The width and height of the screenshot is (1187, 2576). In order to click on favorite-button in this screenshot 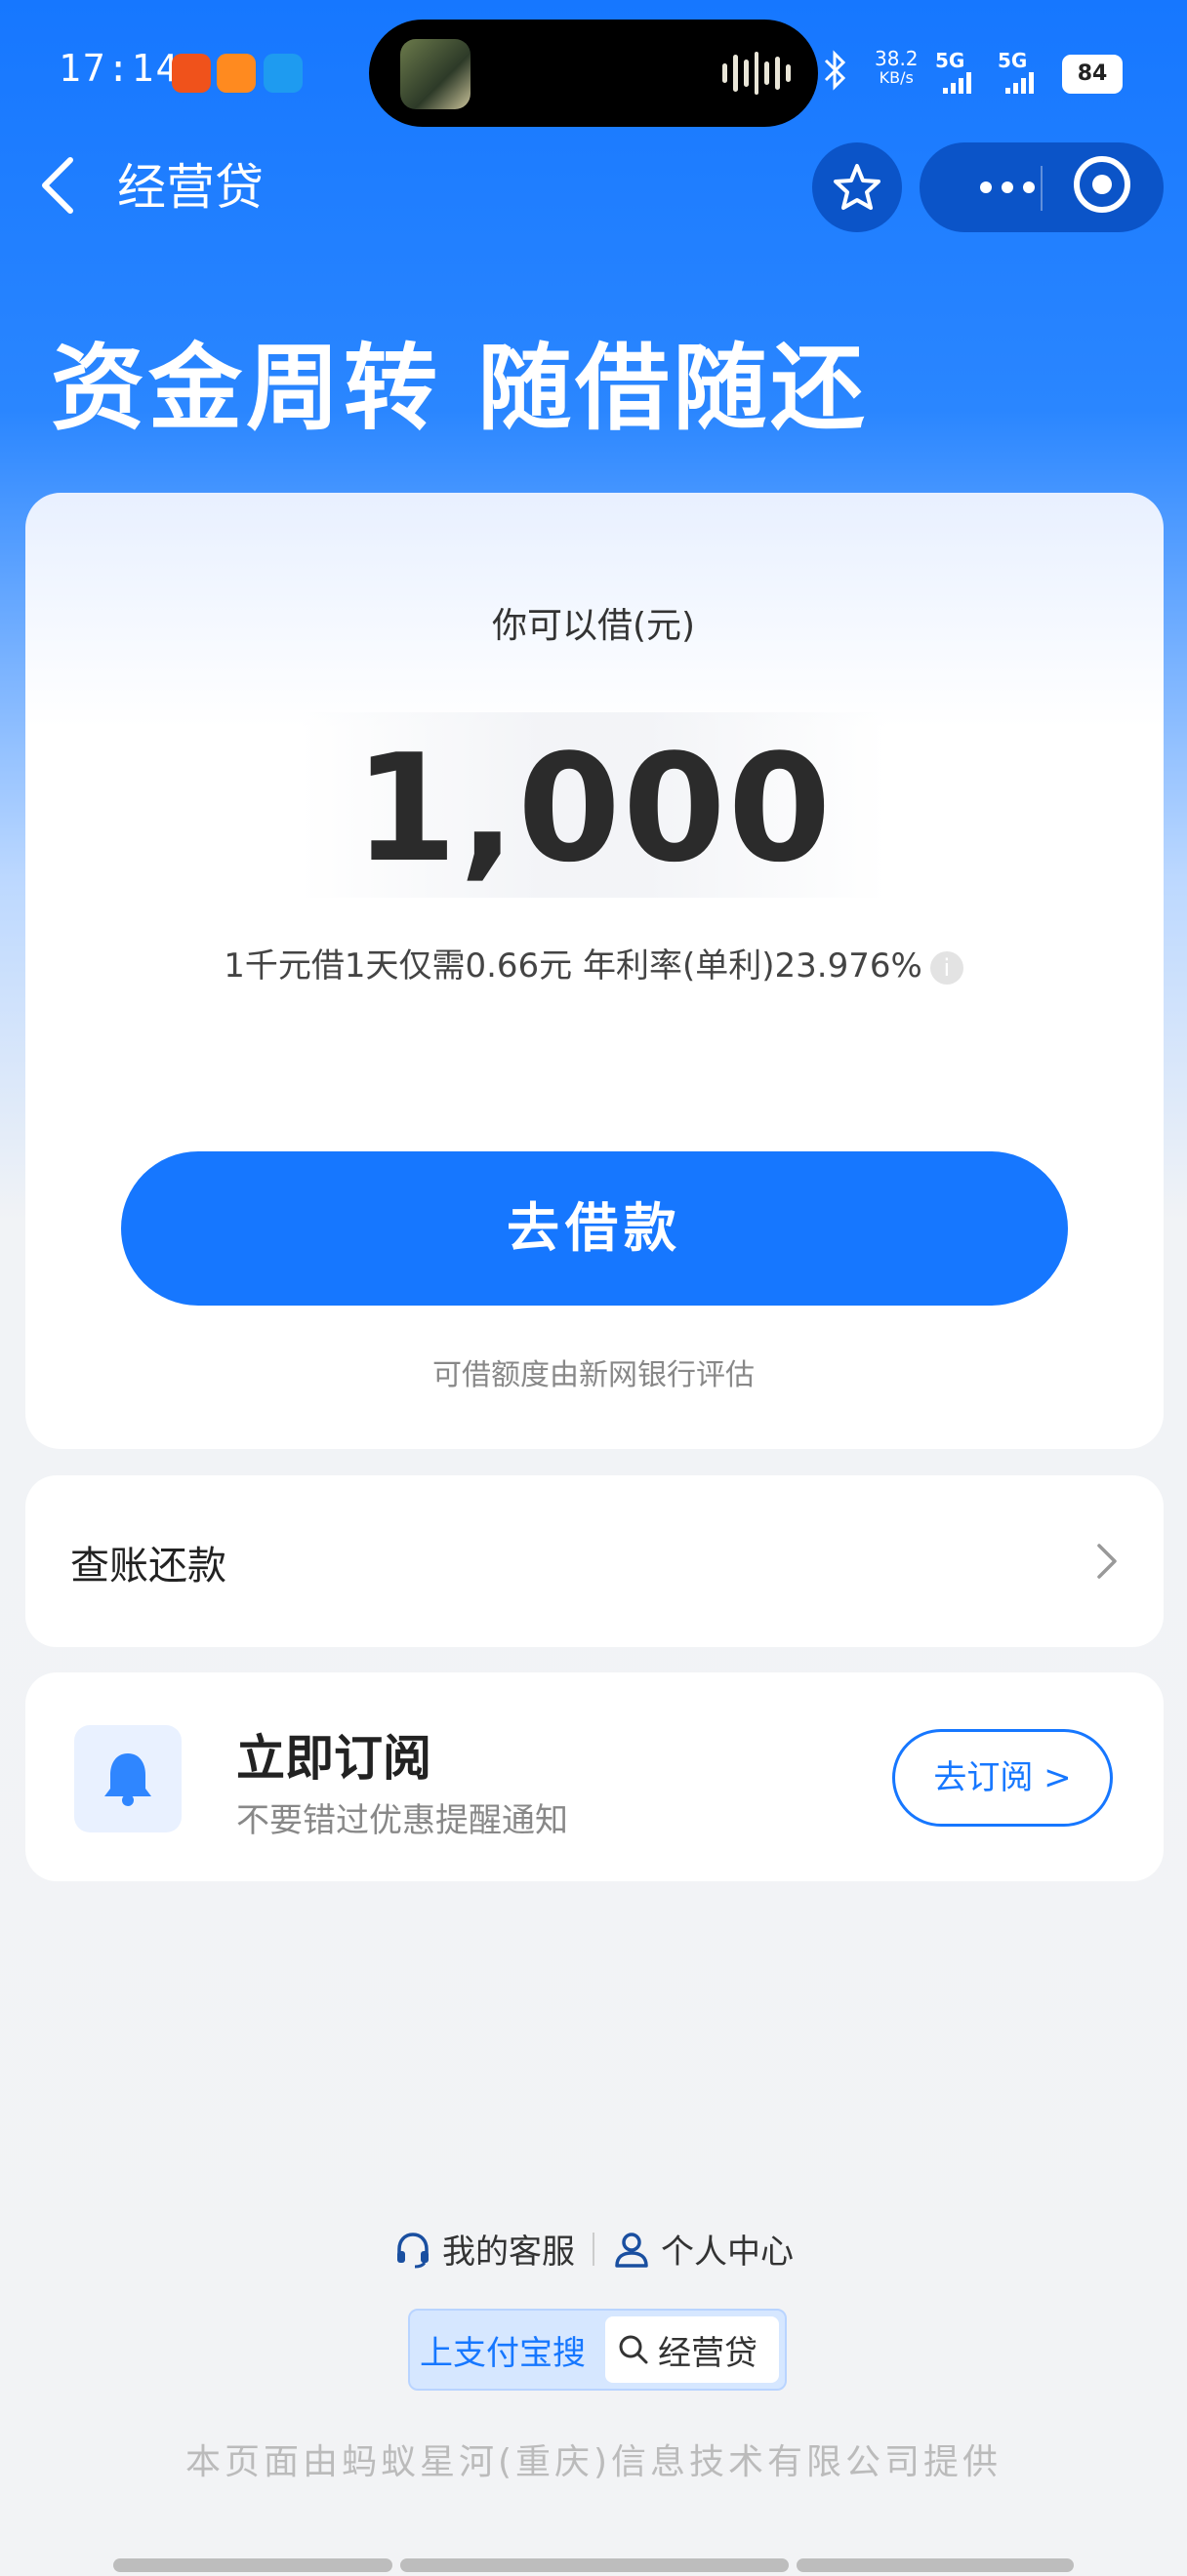, I will do `click(857, 187)`.